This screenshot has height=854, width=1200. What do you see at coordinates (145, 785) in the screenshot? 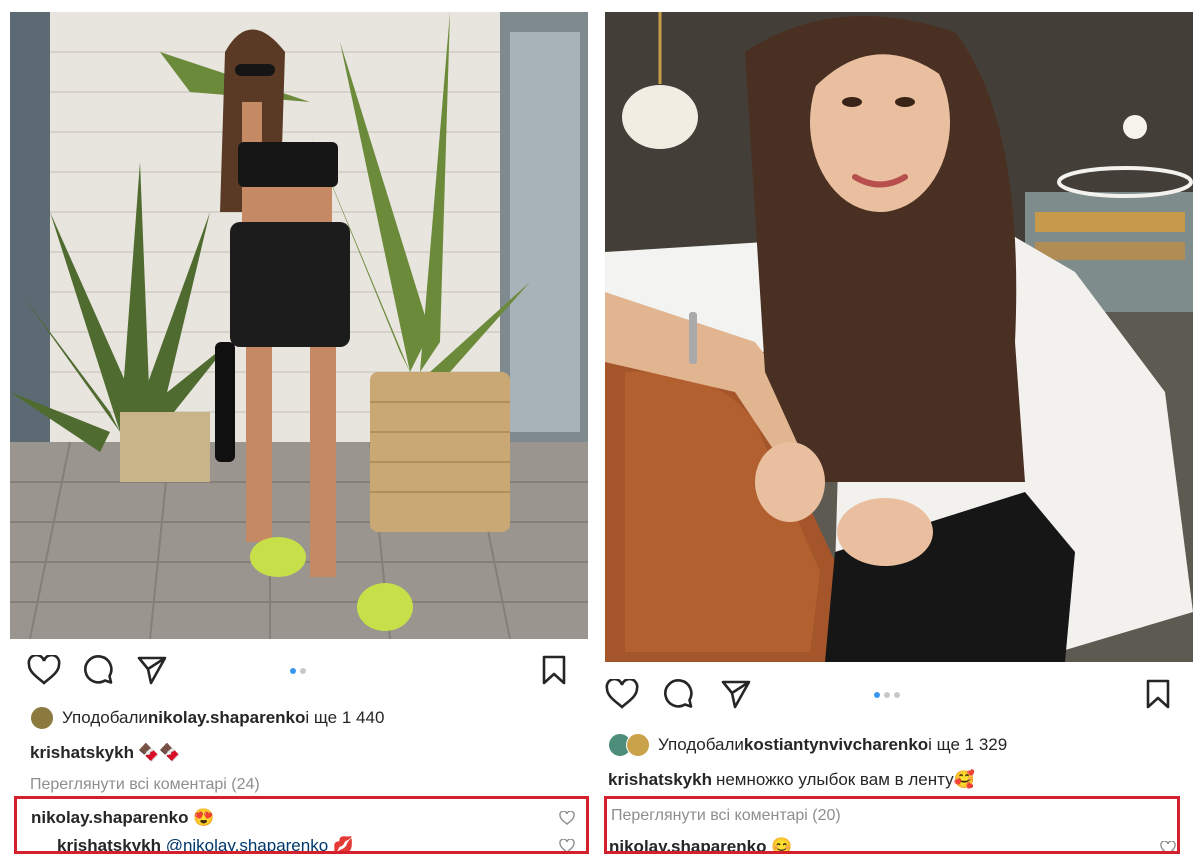
I see `view-all-comments-link: Переглянути всі коментарі (24)` at bounding box center [145, 785].